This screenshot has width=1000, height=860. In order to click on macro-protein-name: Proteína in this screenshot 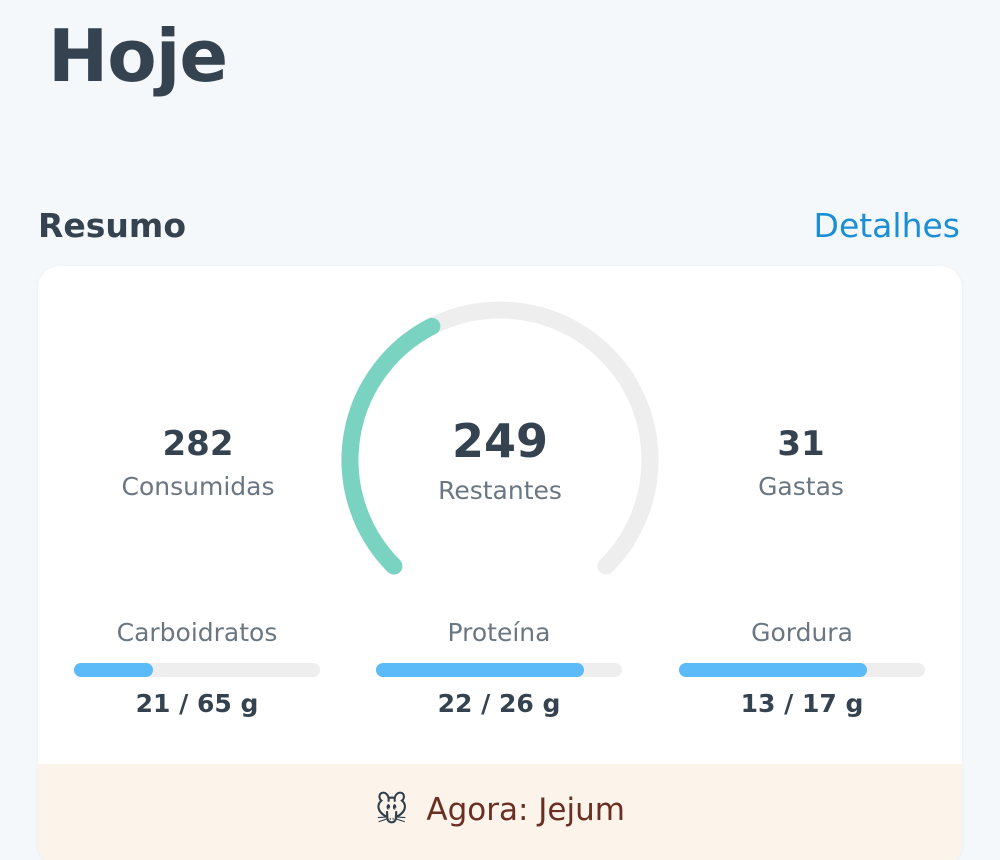, I will do `click(499, 632)`.